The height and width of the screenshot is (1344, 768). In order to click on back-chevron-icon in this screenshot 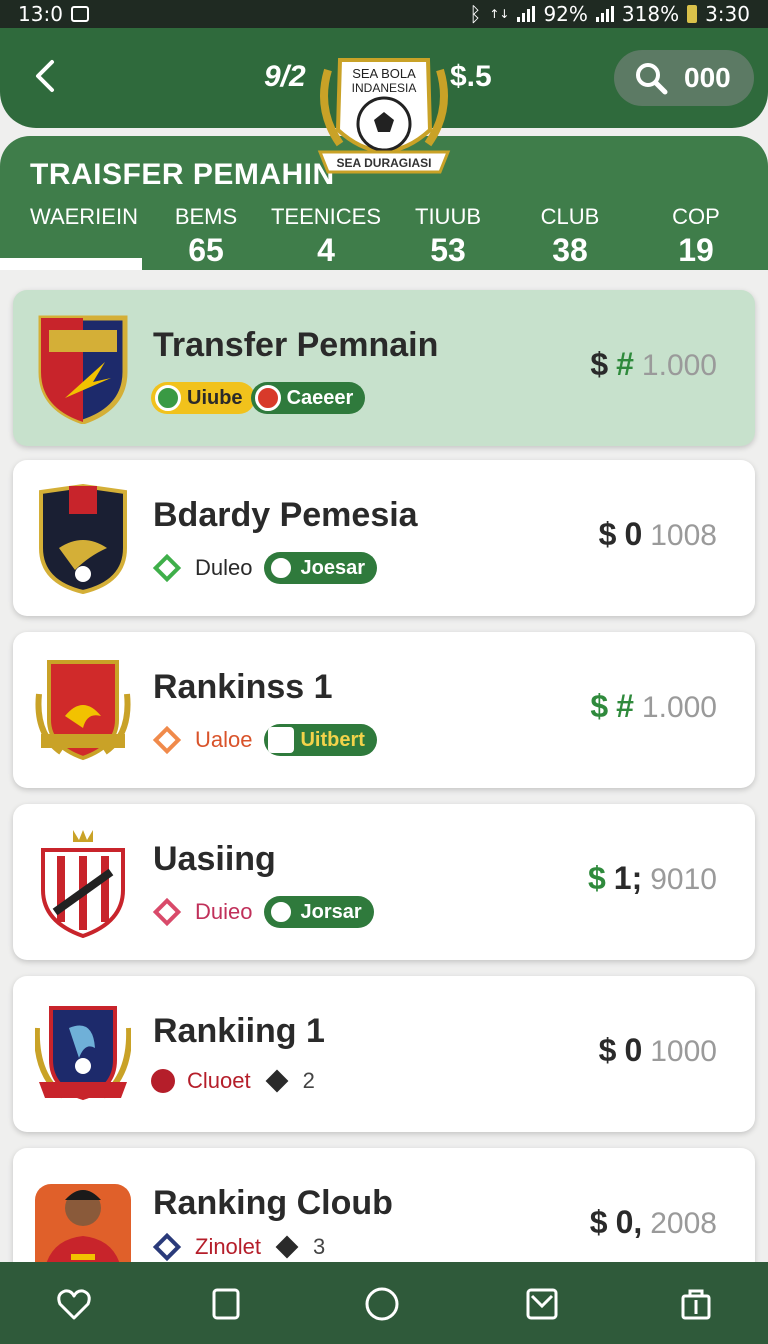, I will do `click(46, 76)`.